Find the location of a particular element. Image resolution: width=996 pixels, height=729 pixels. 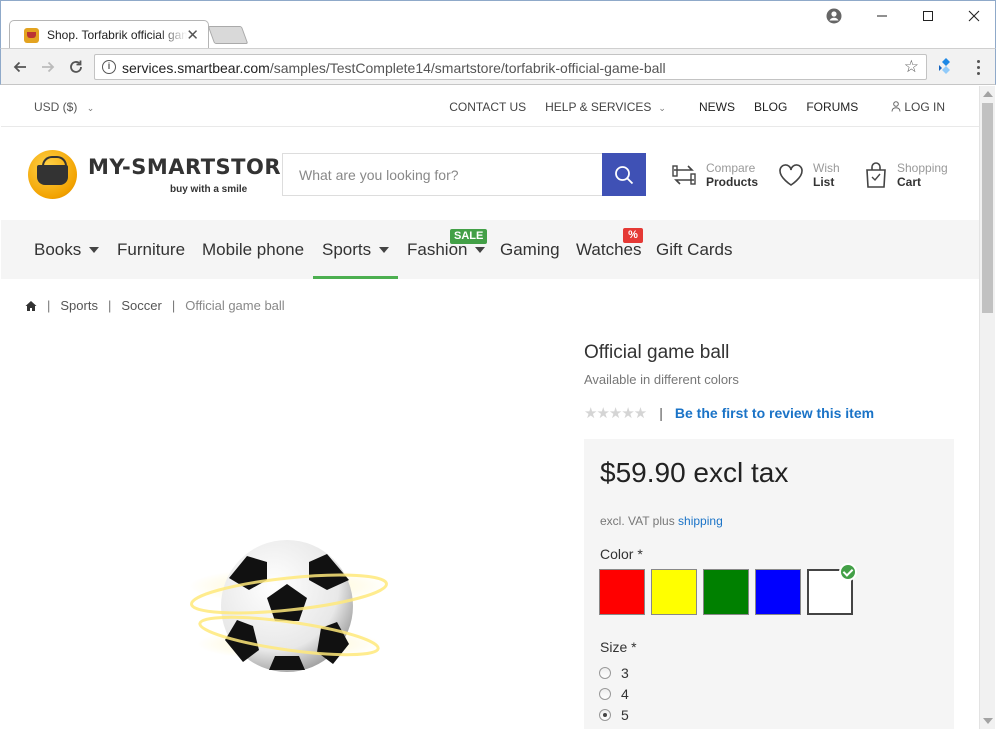

nav-giftcards-label: Gift Cards is located at coordinates (694, 249).